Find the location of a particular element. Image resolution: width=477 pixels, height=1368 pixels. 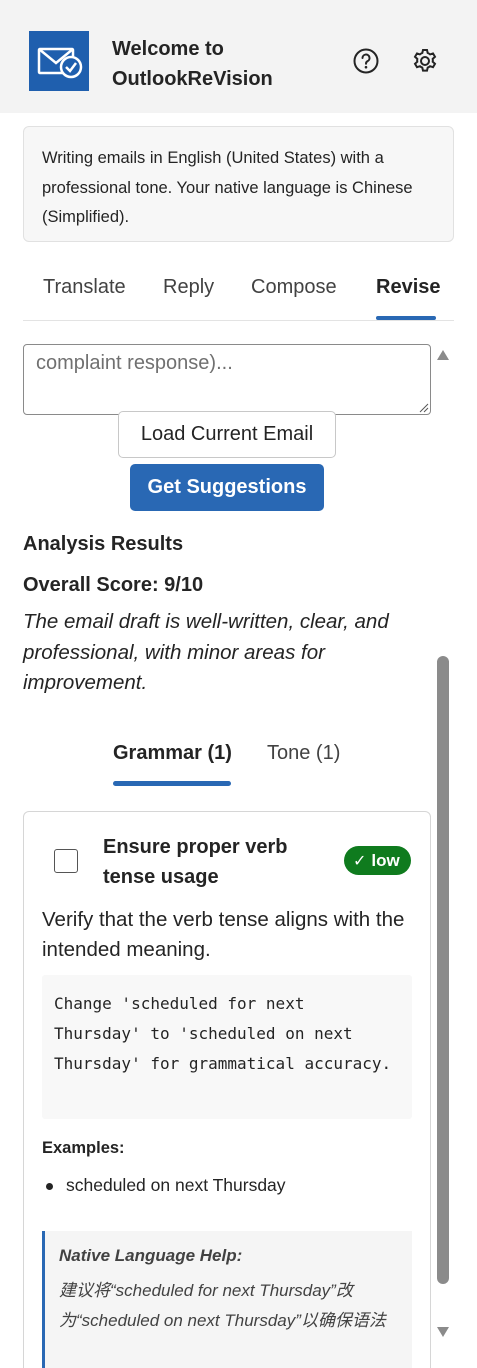

subtab-grammar: Grammar (1) is located at coordinates (172, 753).